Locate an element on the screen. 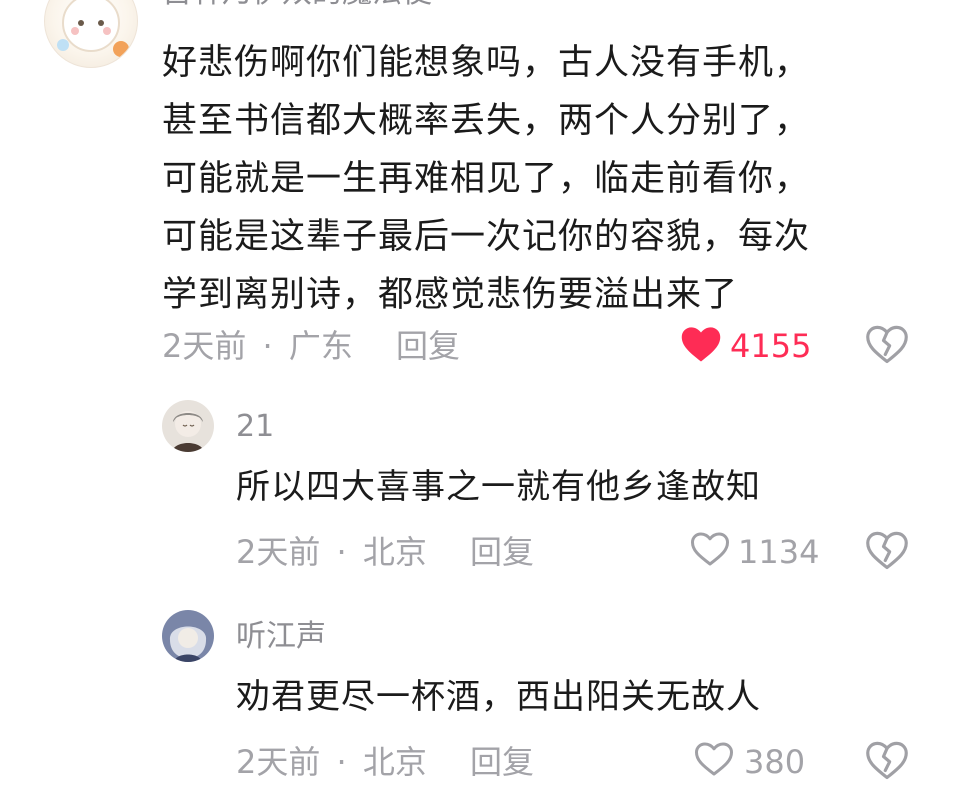 This screenshot has height=786, width=960. reply-text: 所以四大喜事之一就有他乡逢故知 is located at coordinates (498, 487).